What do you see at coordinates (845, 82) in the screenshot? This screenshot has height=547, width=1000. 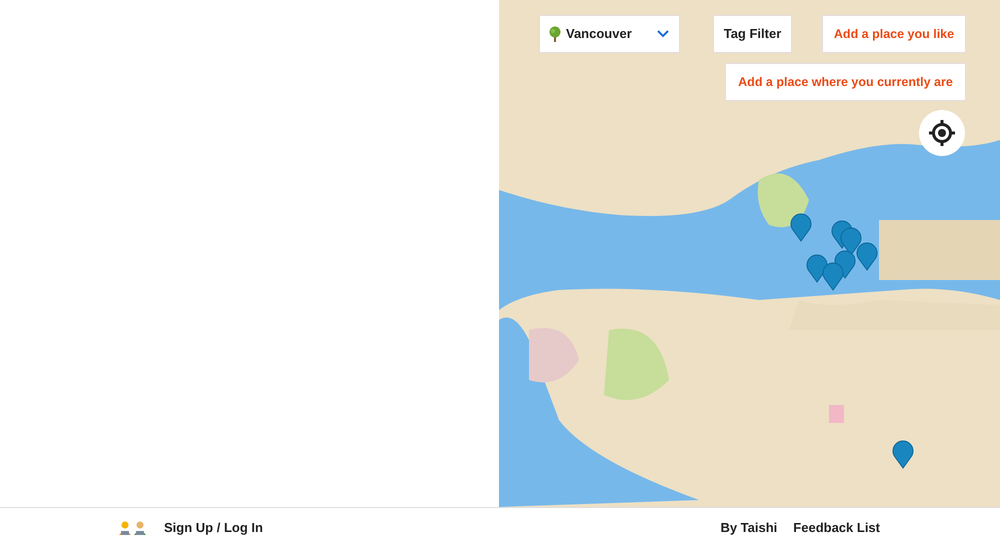 I see `add-current-place-button: Add a place where you currently are` at bounding box center [845, 82].